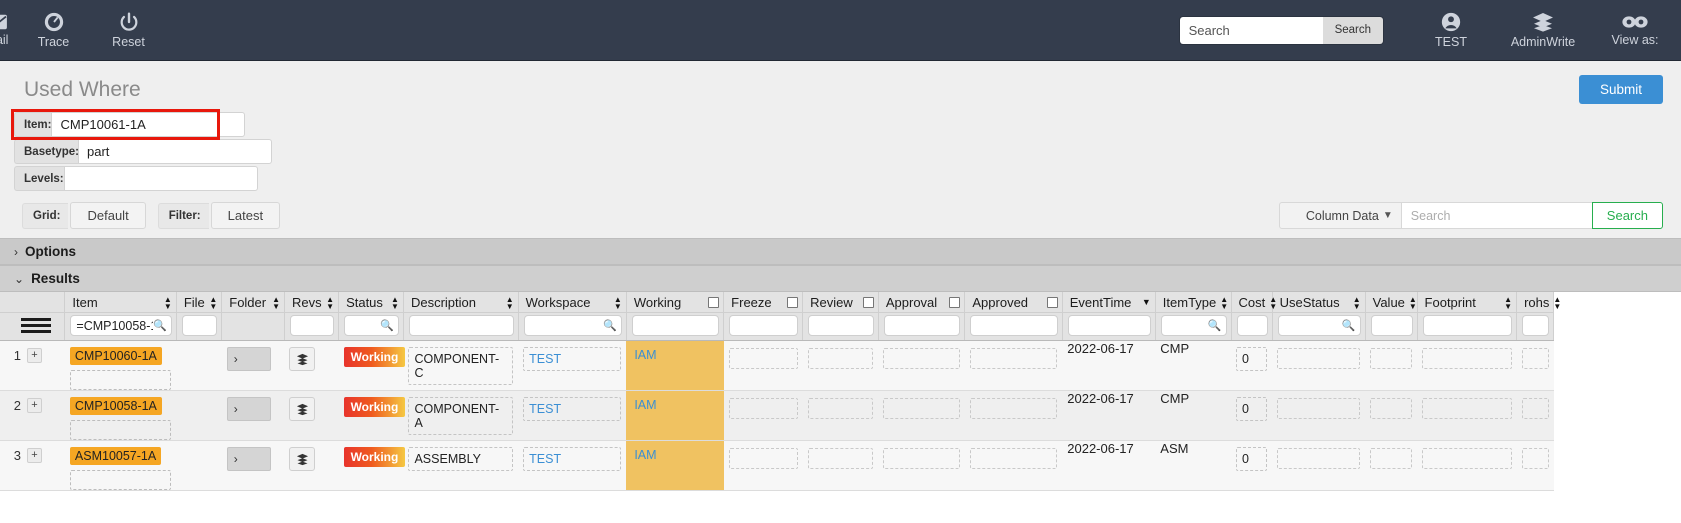  What do you see at coordinates (1254, 302) in the screenshot?
I see `header-cost: Cost ▲ ▼` at bounding box center [1254, 302].